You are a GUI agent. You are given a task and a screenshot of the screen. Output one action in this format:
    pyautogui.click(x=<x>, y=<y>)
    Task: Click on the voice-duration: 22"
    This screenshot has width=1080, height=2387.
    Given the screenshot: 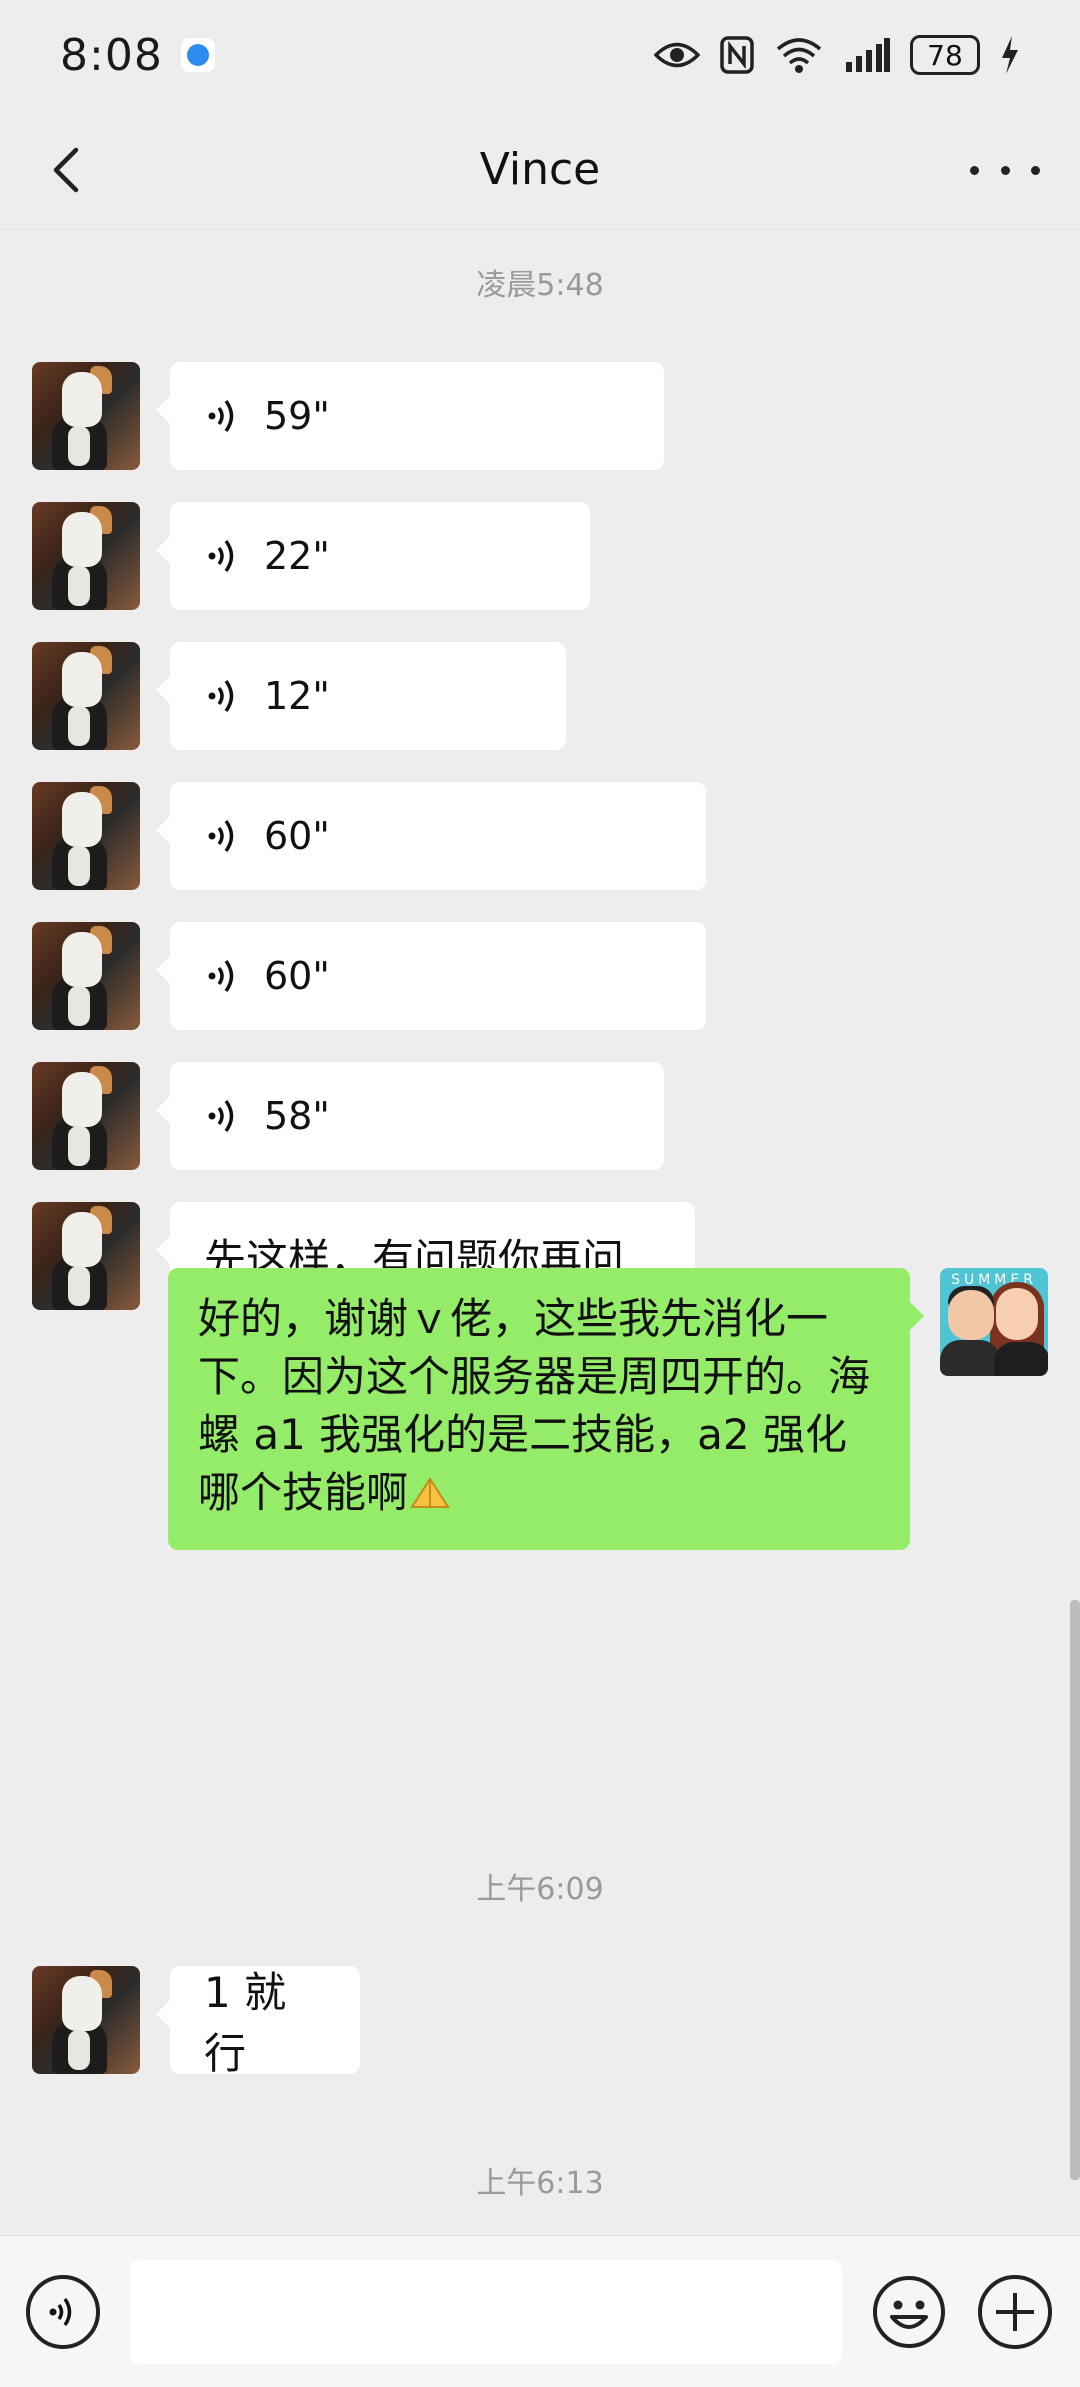 What is the action you would take?
    pyautogui.click(x=297, y=556)
    